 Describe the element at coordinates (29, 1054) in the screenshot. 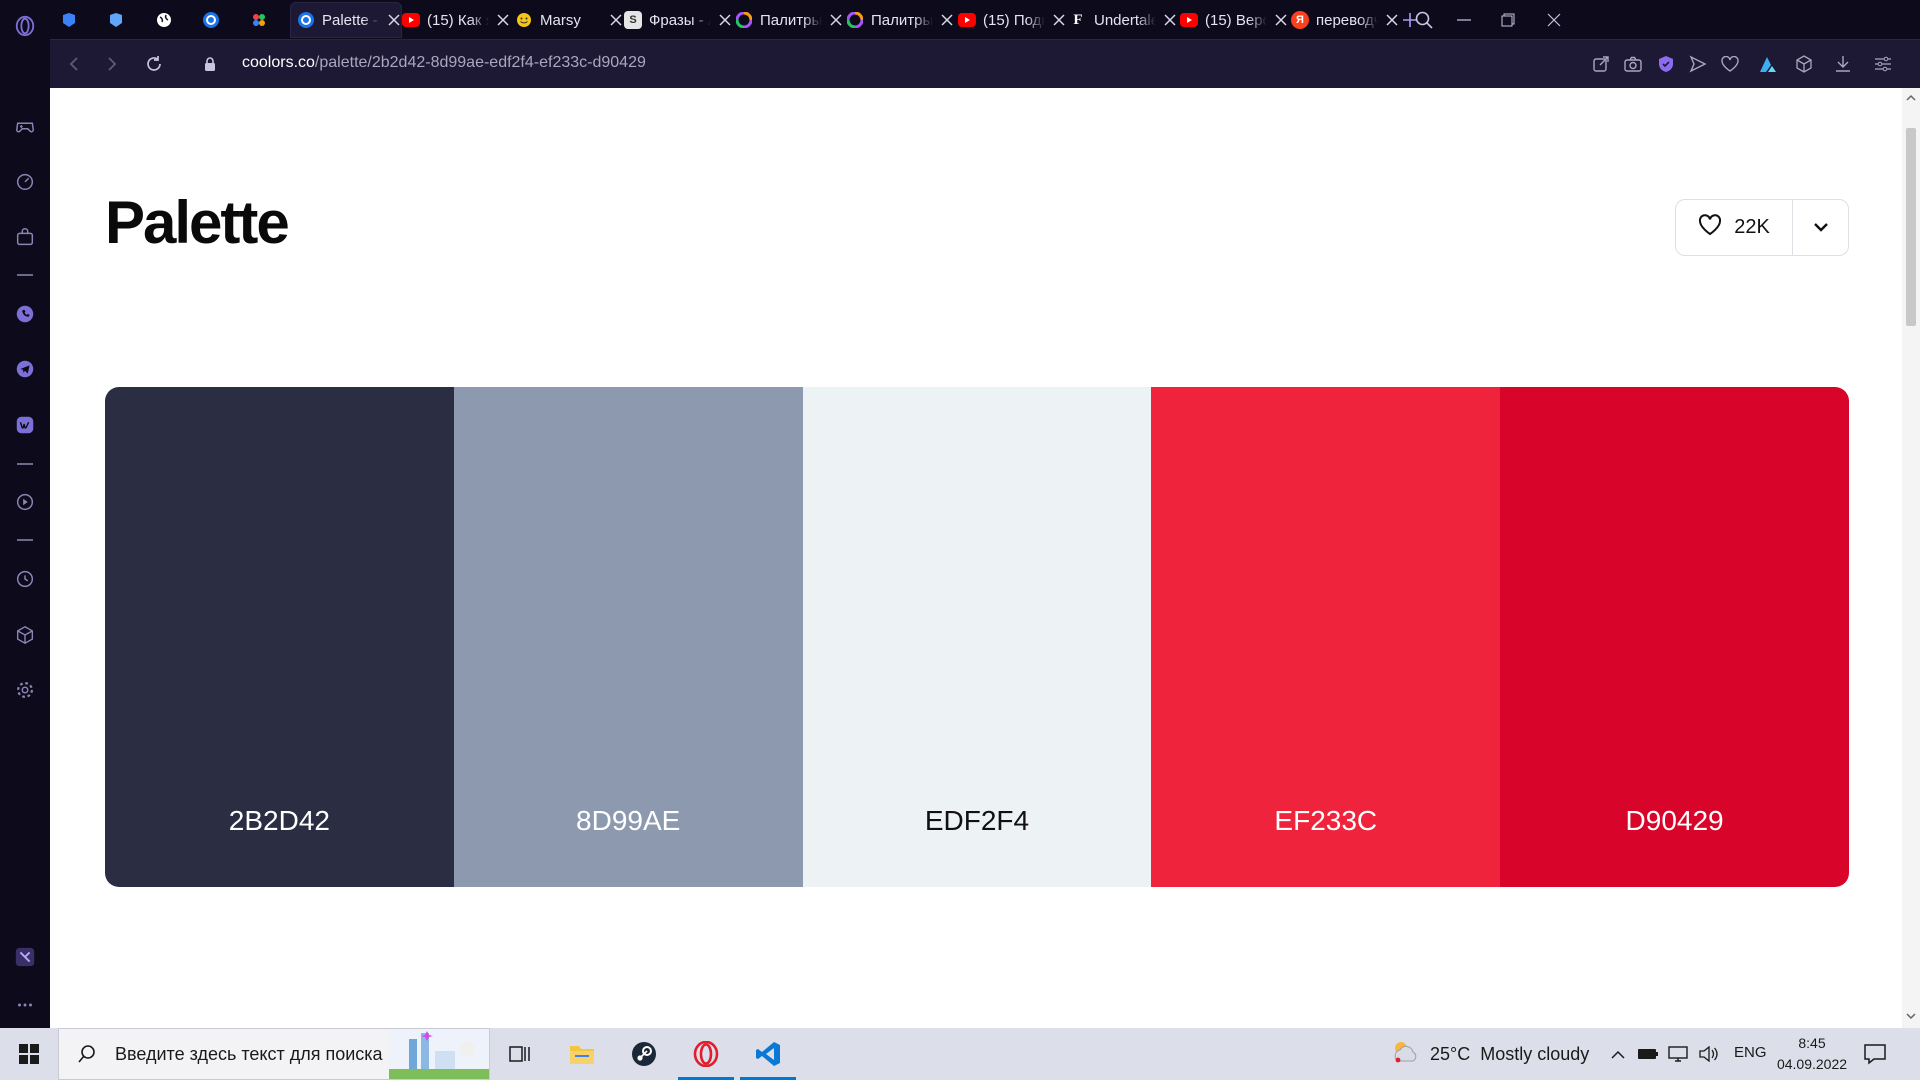

I see `windows-start-button` at that location.